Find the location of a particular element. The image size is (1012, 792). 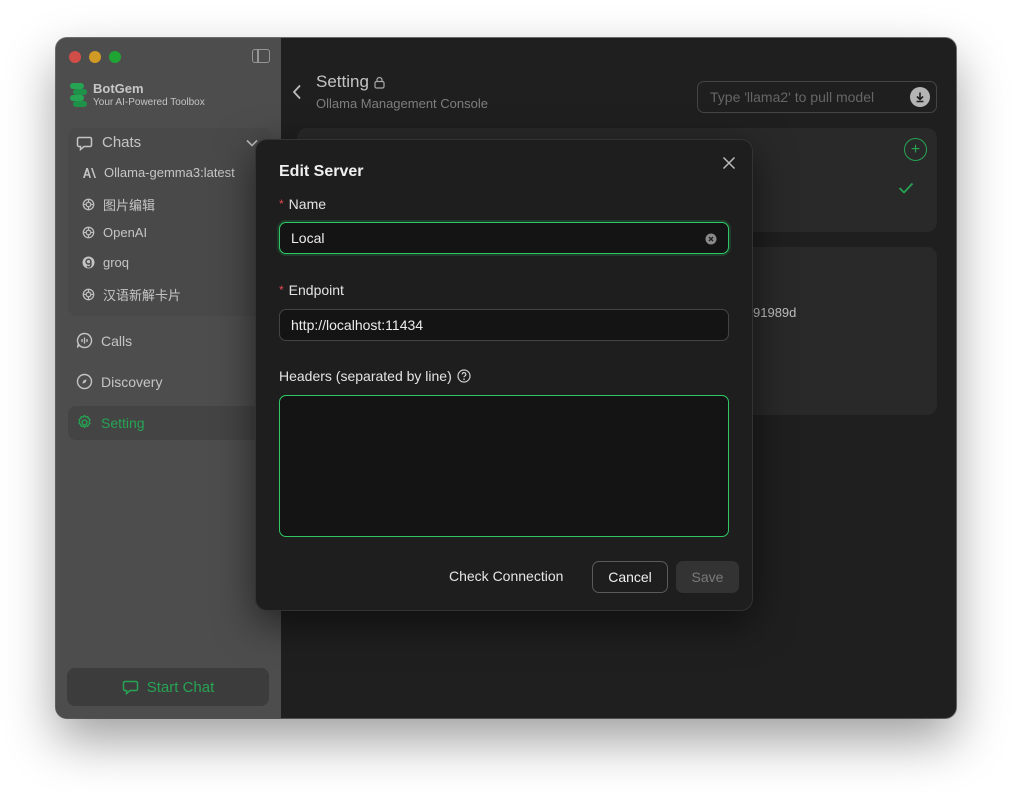

add-server-button: + is located at coordinates (915, 149).